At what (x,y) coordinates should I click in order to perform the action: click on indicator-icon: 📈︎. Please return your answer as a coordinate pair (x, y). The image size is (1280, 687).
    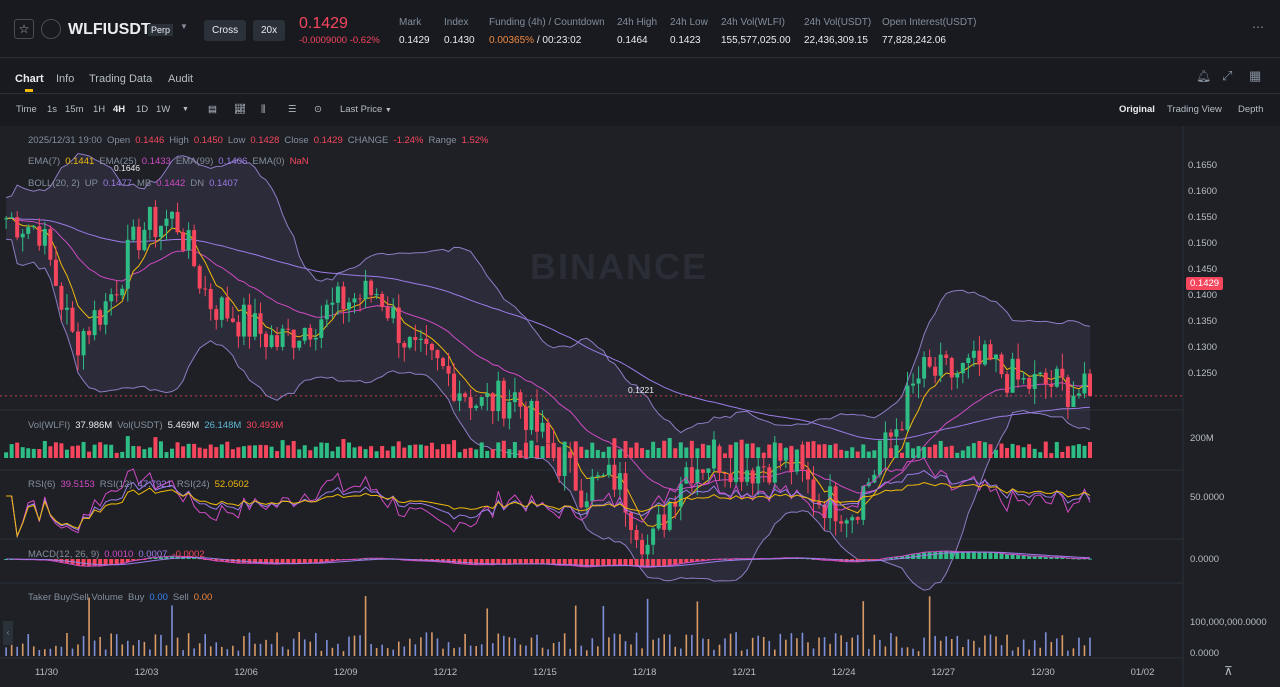
    Looking at the image, I should click on (240, 109).